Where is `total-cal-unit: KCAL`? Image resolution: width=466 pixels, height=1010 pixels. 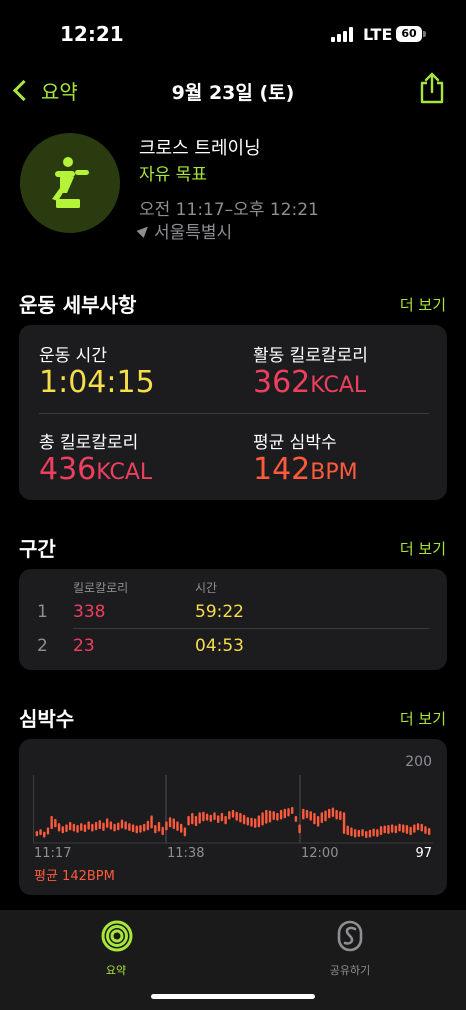
total-cal-unit: KCAL is located at coordinates (124, 472).